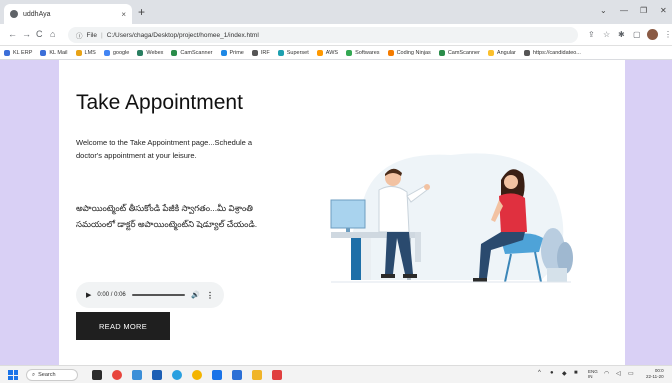  I want to click on bookmark-item: AWS, so click(327, 52).